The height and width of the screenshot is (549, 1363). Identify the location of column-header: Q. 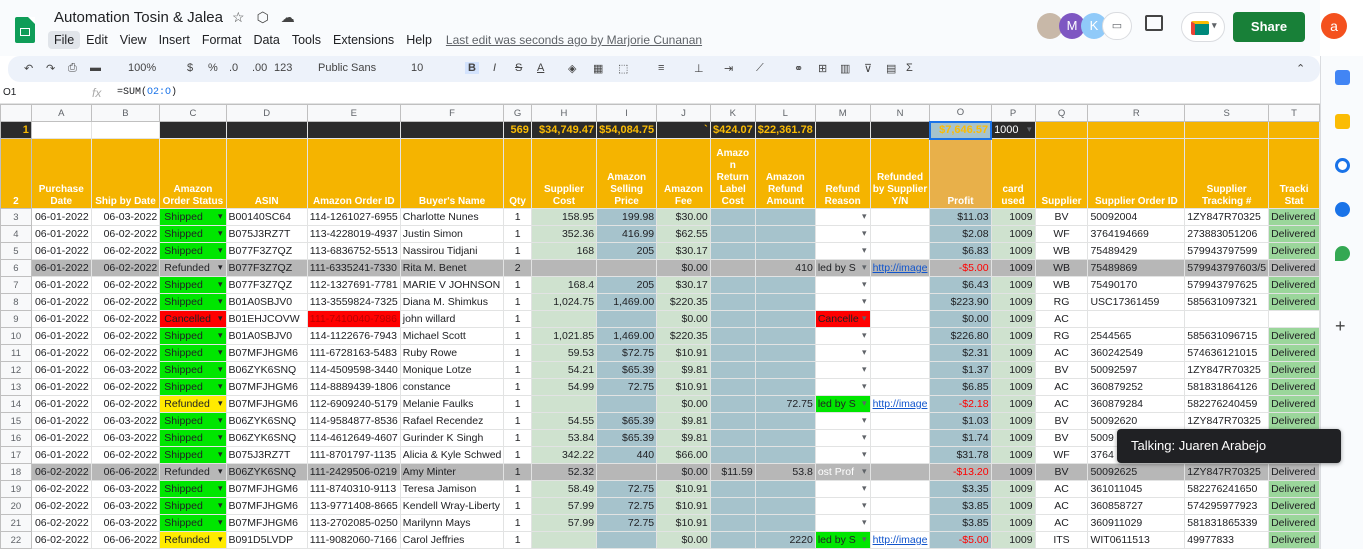
(1061, 113).